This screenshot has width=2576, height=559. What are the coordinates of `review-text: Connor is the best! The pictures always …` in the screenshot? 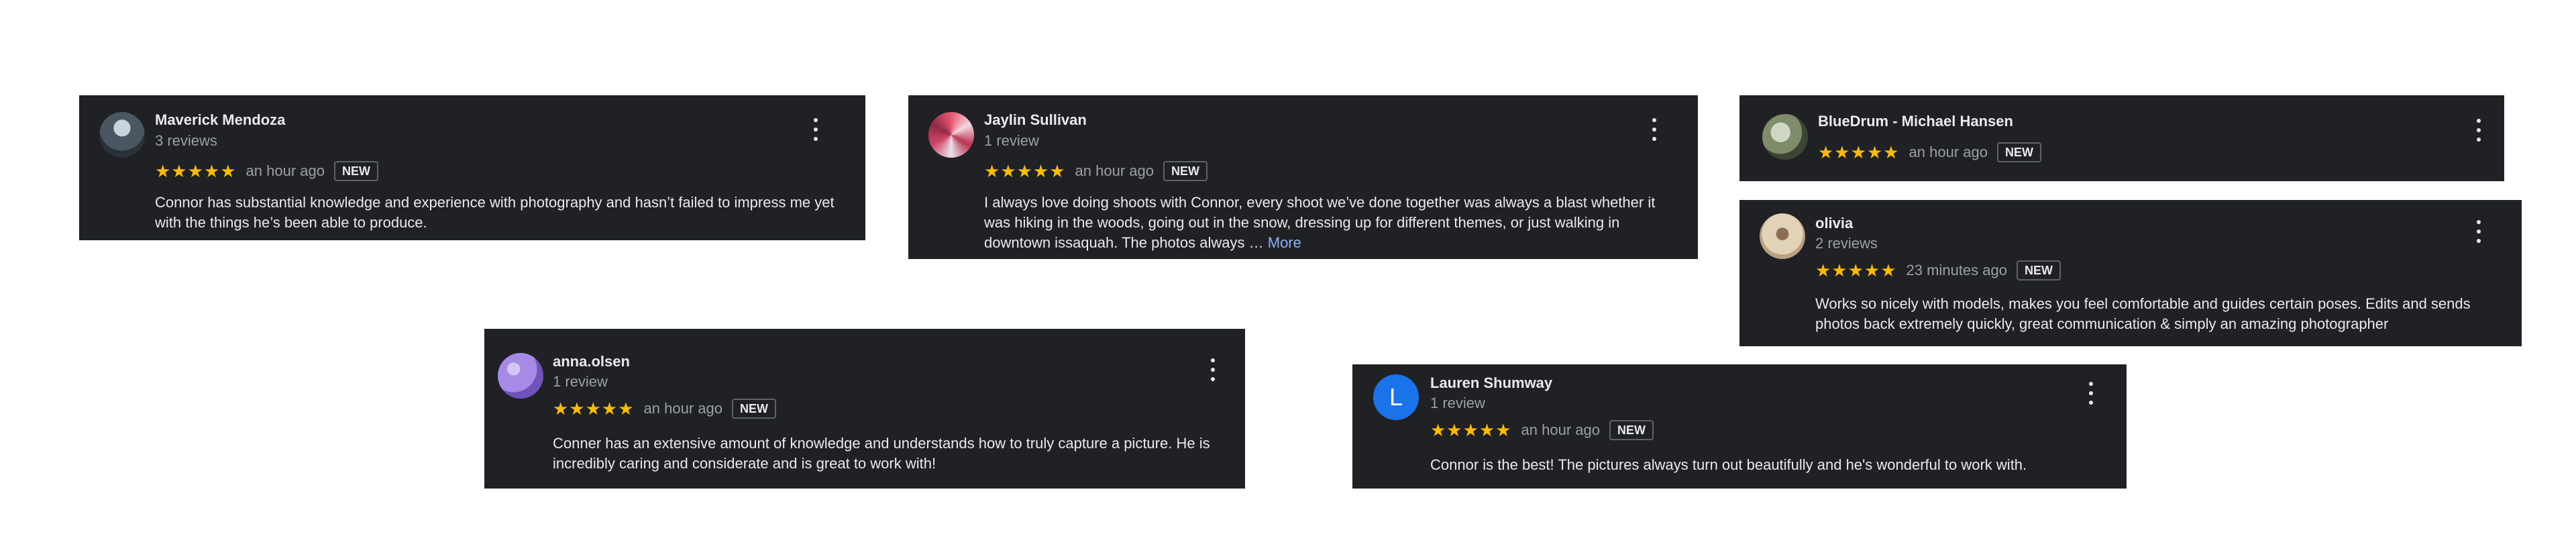 It's located at (1728, 465).